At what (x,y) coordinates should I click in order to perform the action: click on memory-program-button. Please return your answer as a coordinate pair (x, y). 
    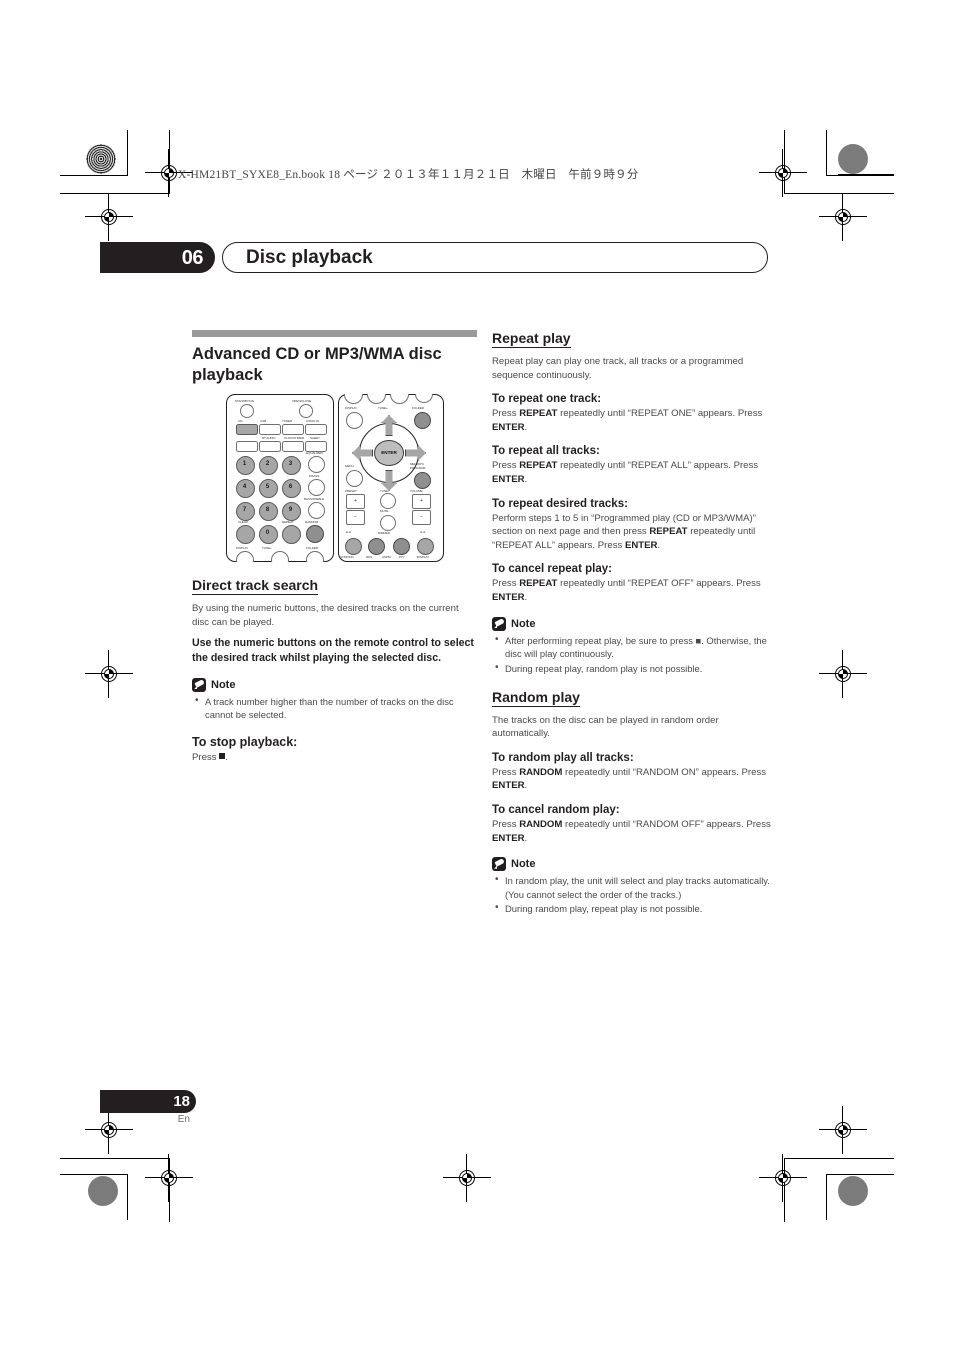
    Looking at the image, I should click on (422, 480).